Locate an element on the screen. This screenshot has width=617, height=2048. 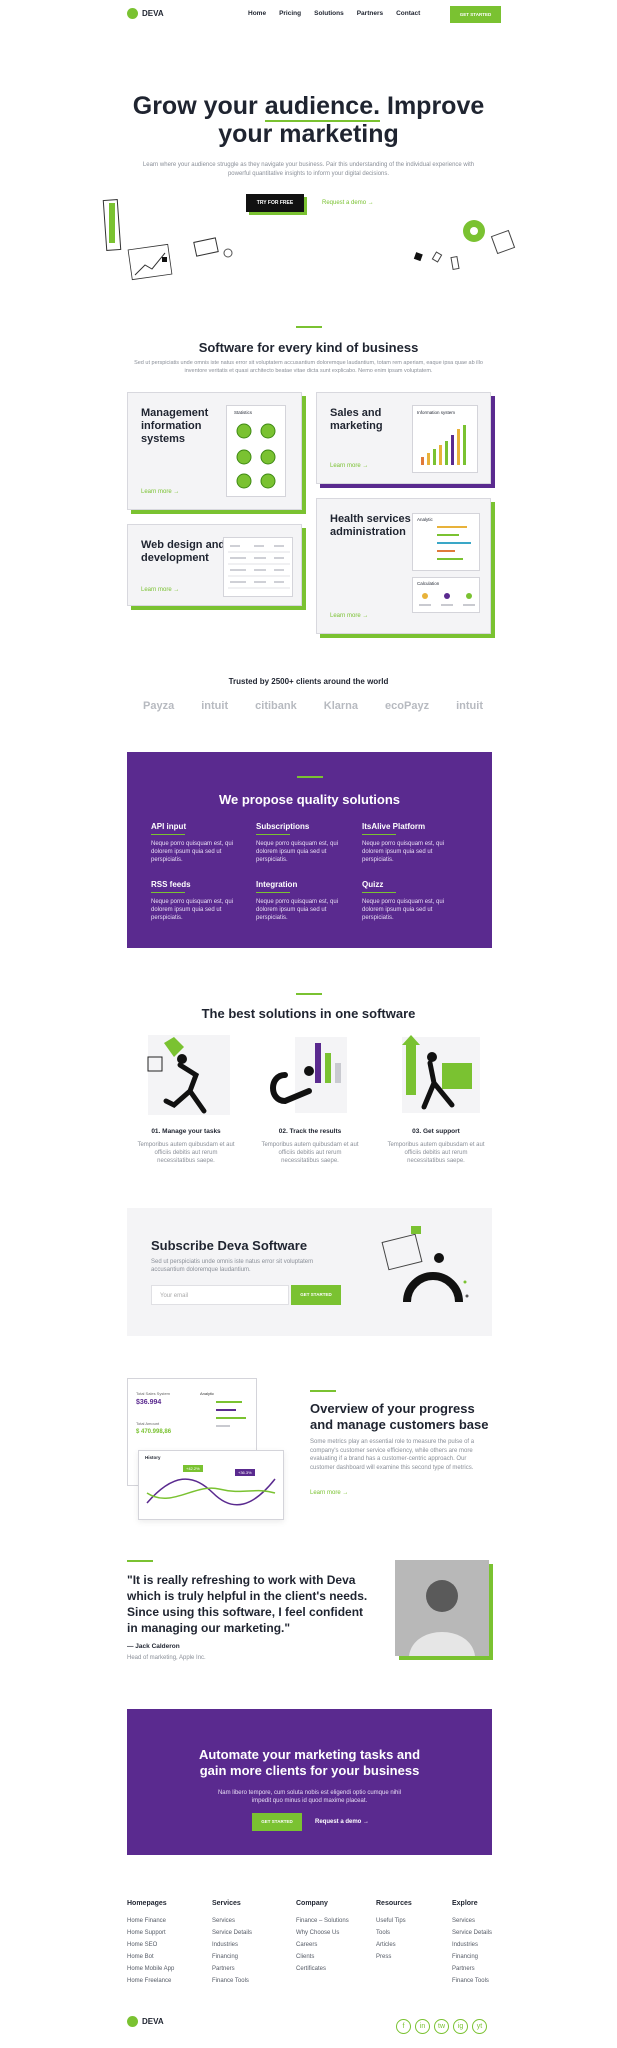
logo: DEVA is located at coordinates (145, 13).